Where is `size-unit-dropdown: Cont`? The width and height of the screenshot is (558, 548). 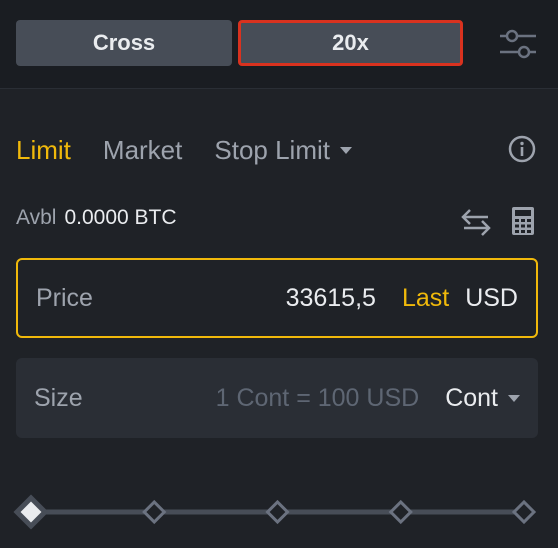 size-unit-dropdown: Cont is located at coordinates (482, 398).